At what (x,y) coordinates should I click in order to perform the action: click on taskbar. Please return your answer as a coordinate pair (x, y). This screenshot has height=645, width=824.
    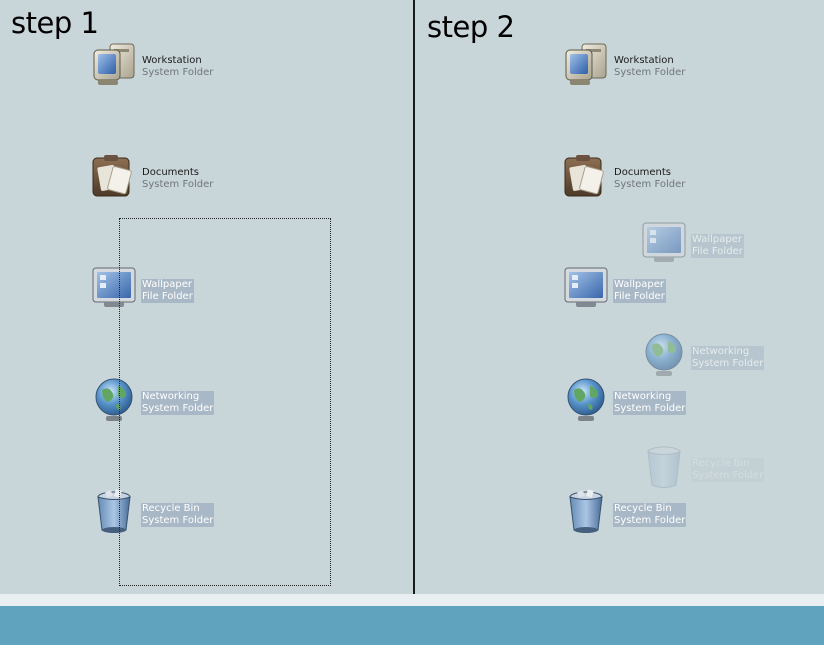
    Looking at the image, I should click on (412, 625).